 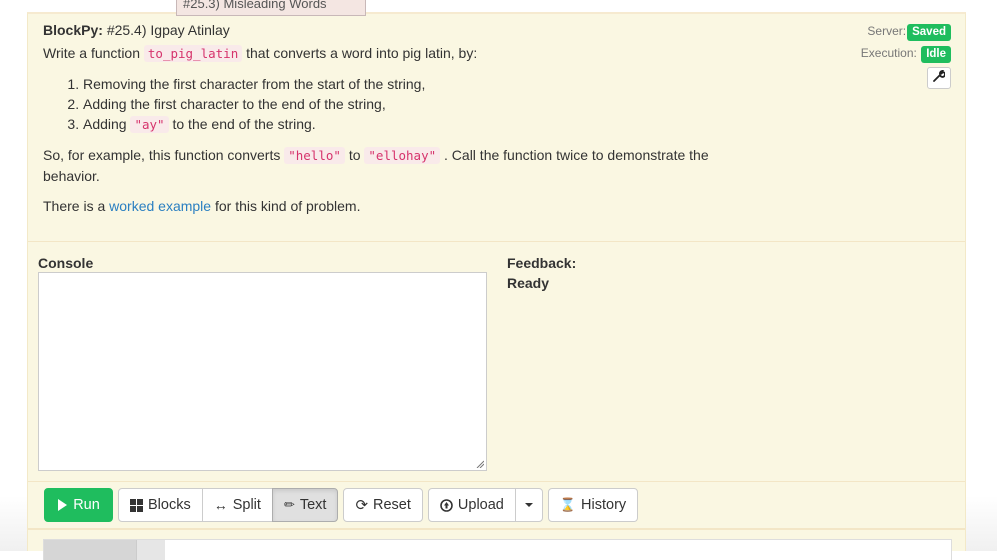 I want to click on split-mode-button: ↔ Split, so click(x=237, y=505).